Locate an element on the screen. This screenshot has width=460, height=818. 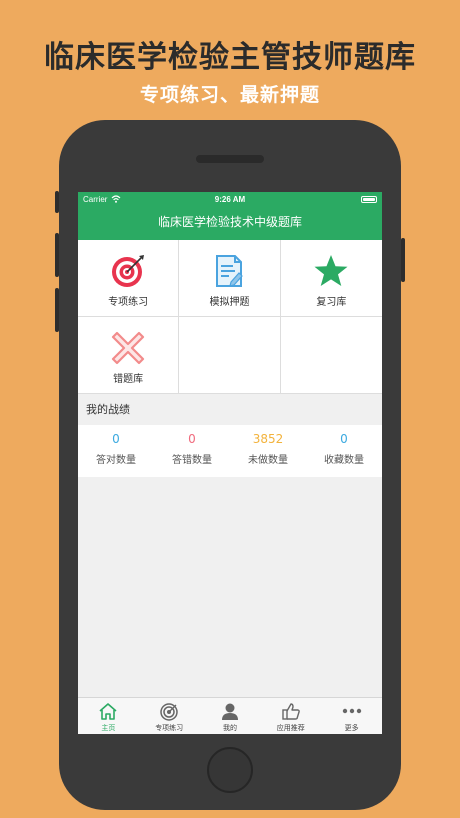
star-icon is located at coordinates (331, 270).